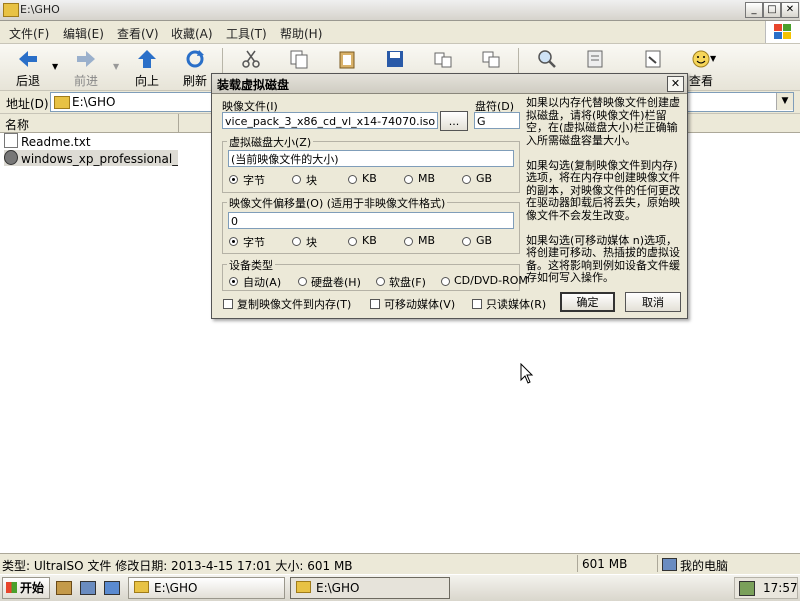 The height and width of the screenshot is (601, 800). I want to click on offset-input: 0, so click(371, 220).